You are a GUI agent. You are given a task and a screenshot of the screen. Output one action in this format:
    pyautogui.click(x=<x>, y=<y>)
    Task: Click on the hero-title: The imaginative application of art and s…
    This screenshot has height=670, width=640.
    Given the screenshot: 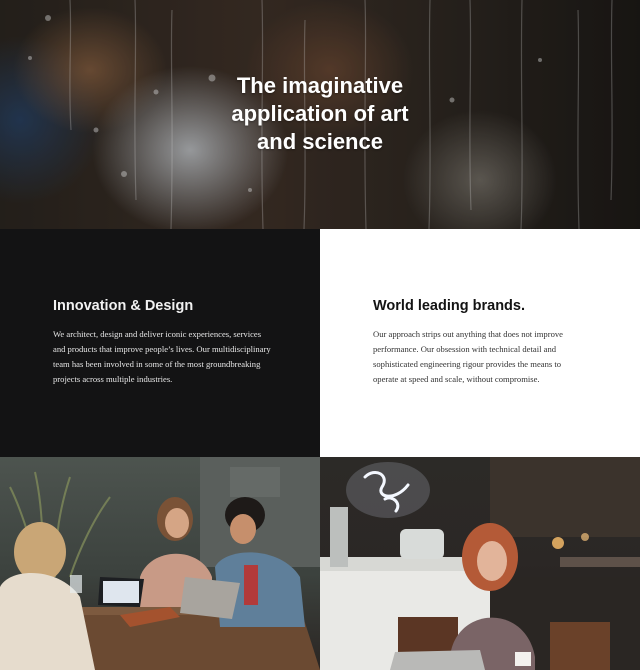 What is the action you would take?
    pyautogui.click(x=320, y=114)
    